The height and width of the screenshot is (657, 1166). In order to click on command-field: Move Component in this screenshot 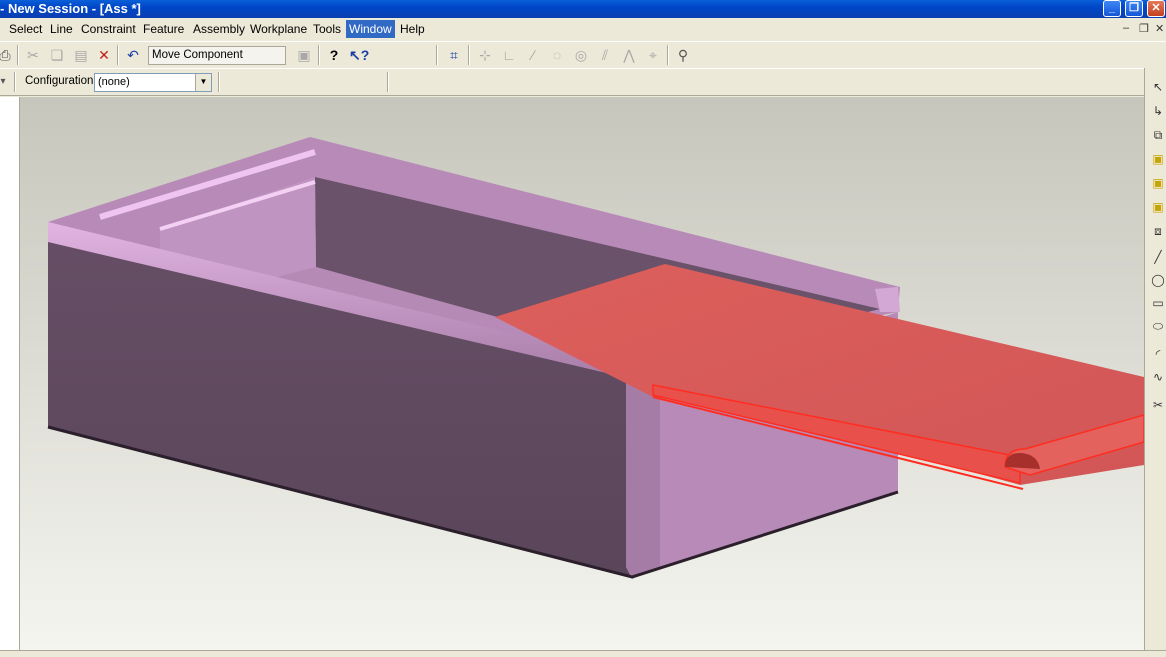, I will do `click(217, 55)`.